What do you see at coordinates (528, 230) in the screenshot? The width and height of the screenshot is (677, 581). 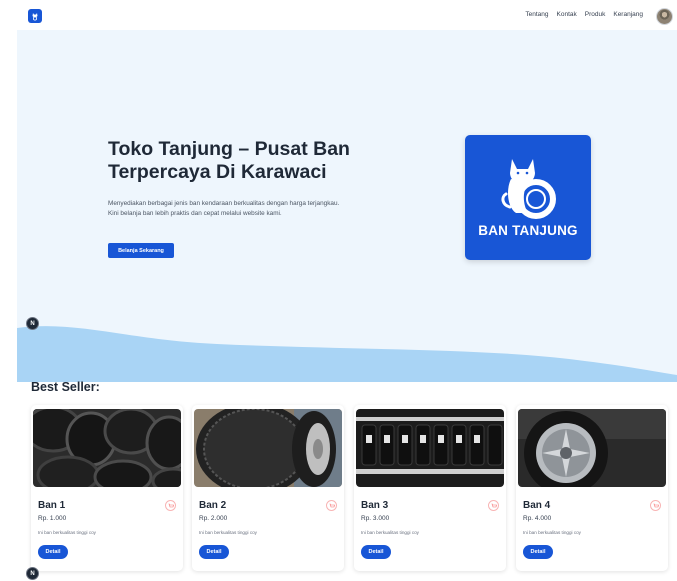 I see `brand-text: BAN TANJUNG` at bounding box center [528, 230].